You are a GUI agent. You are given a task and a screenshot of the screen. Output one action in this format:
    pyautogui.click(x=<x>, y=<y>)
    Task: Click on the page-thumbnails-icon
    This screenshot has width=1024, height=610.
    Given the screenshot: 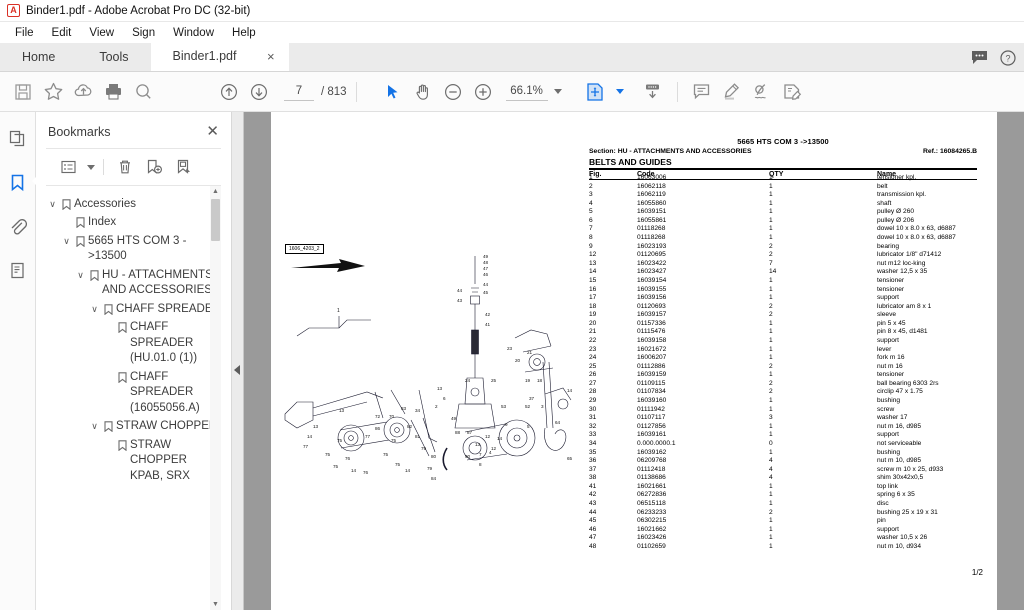 What is the action you would take?
    pyautogui.click(x=18, y=138)
    